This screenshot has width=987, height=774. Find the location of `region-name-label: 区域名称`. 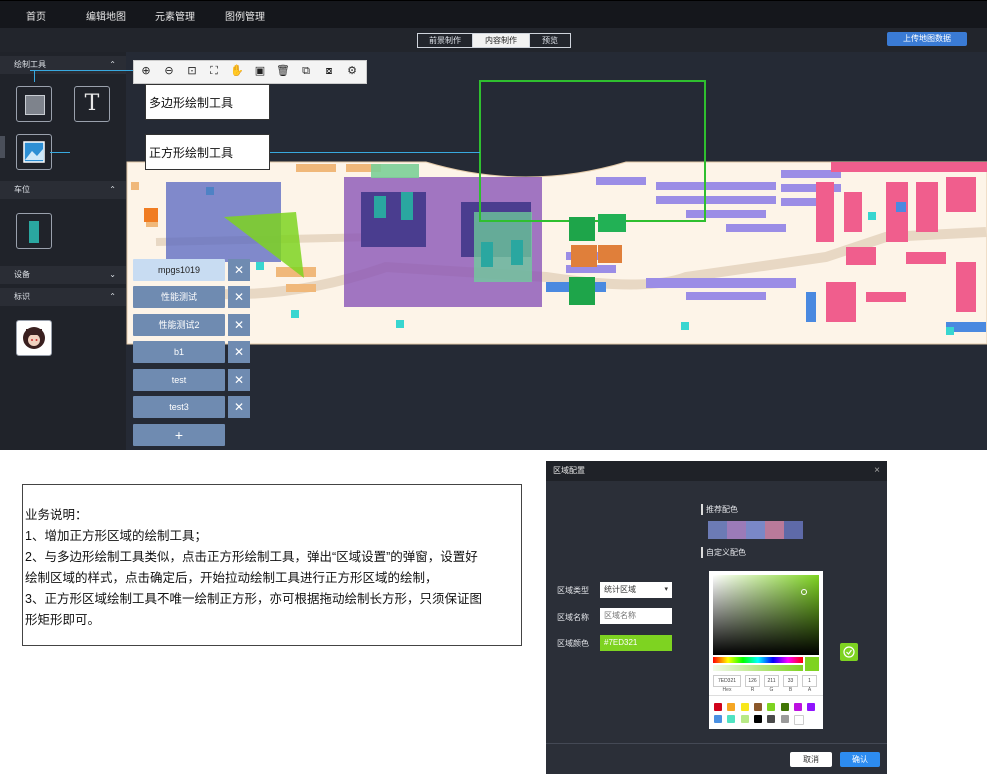

region-name-label: 区域名称 is located at coordinates (573, 617).